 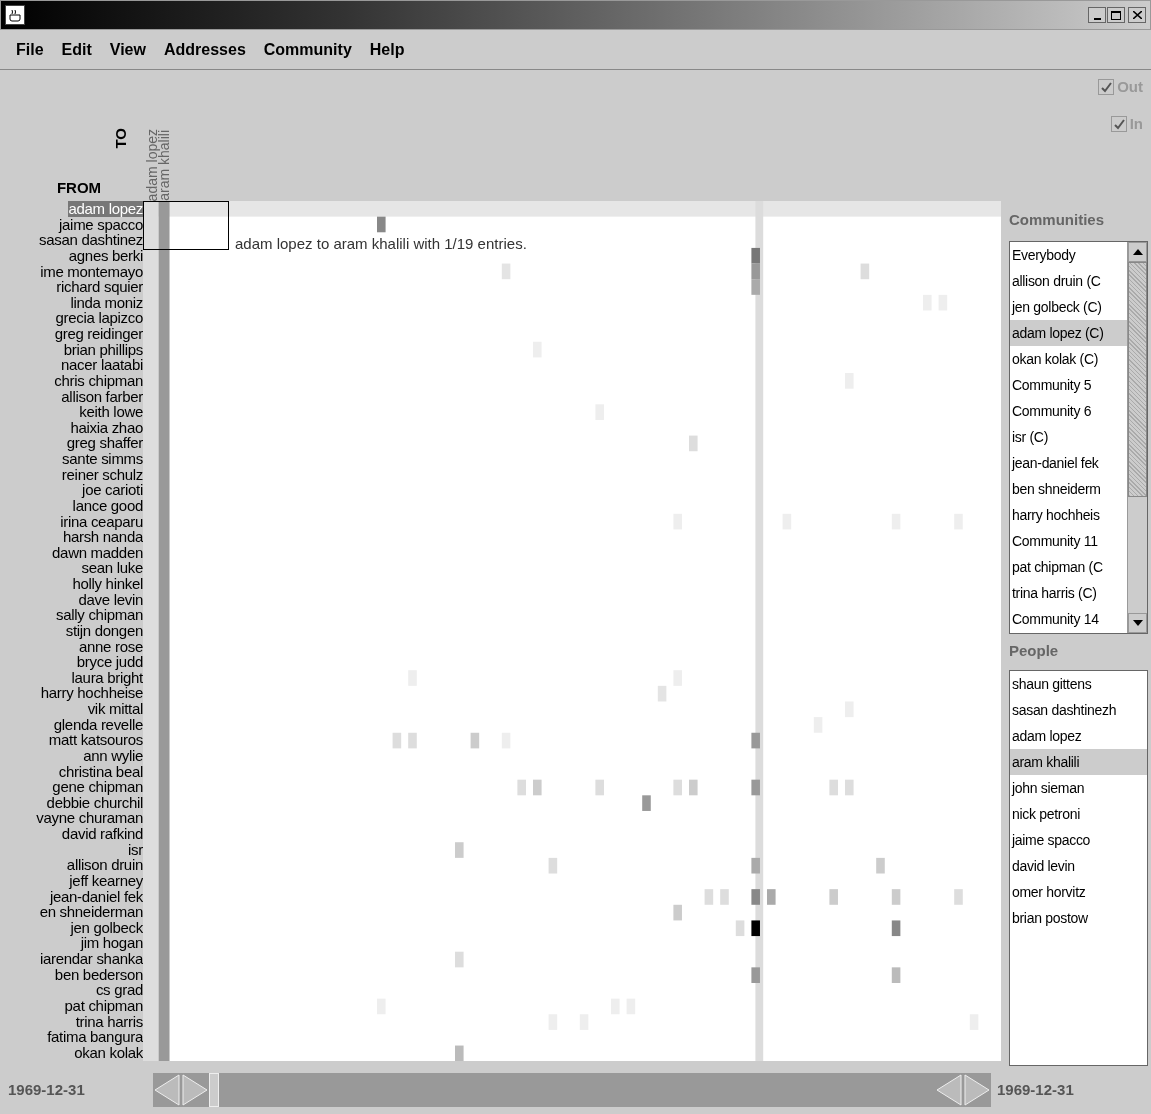 What do you see at coordinates (100, 771) in the screenshot?
I see `row-label: christina beal` at bounding box center [100, 771].